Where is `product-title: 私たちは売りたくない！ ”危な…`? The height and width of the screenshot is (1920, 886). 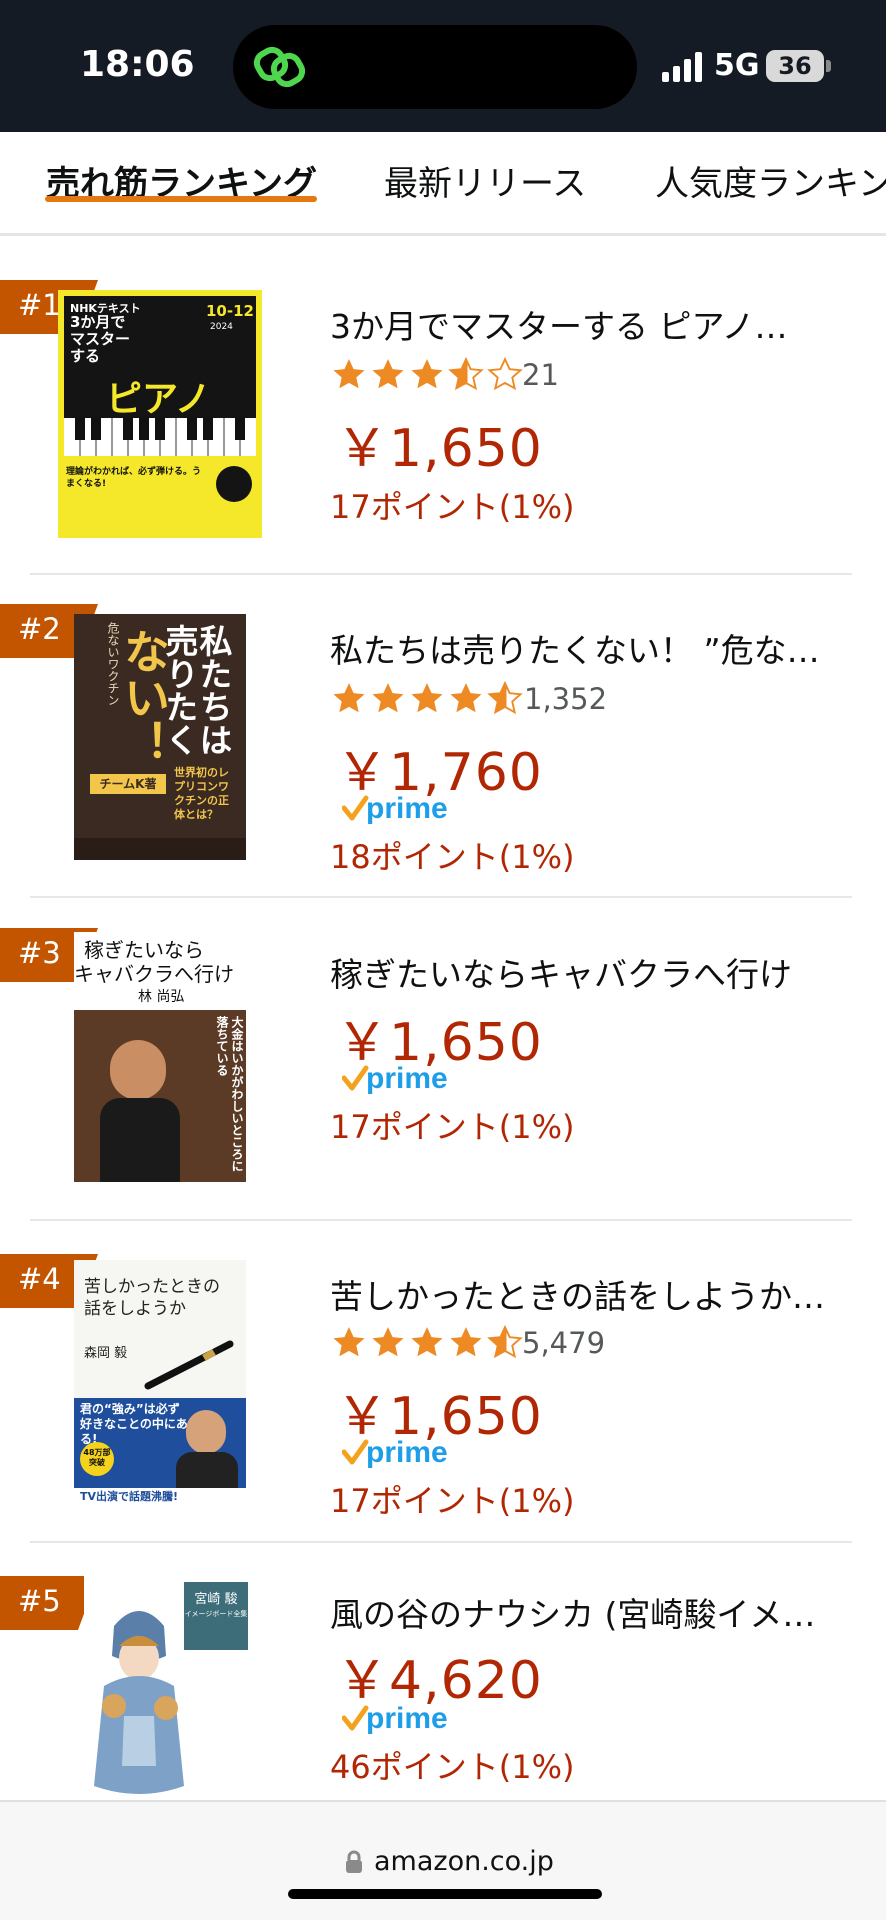 product-title: 私たちは売りたくない！ ”危な… is located at coordinates (590, 648).